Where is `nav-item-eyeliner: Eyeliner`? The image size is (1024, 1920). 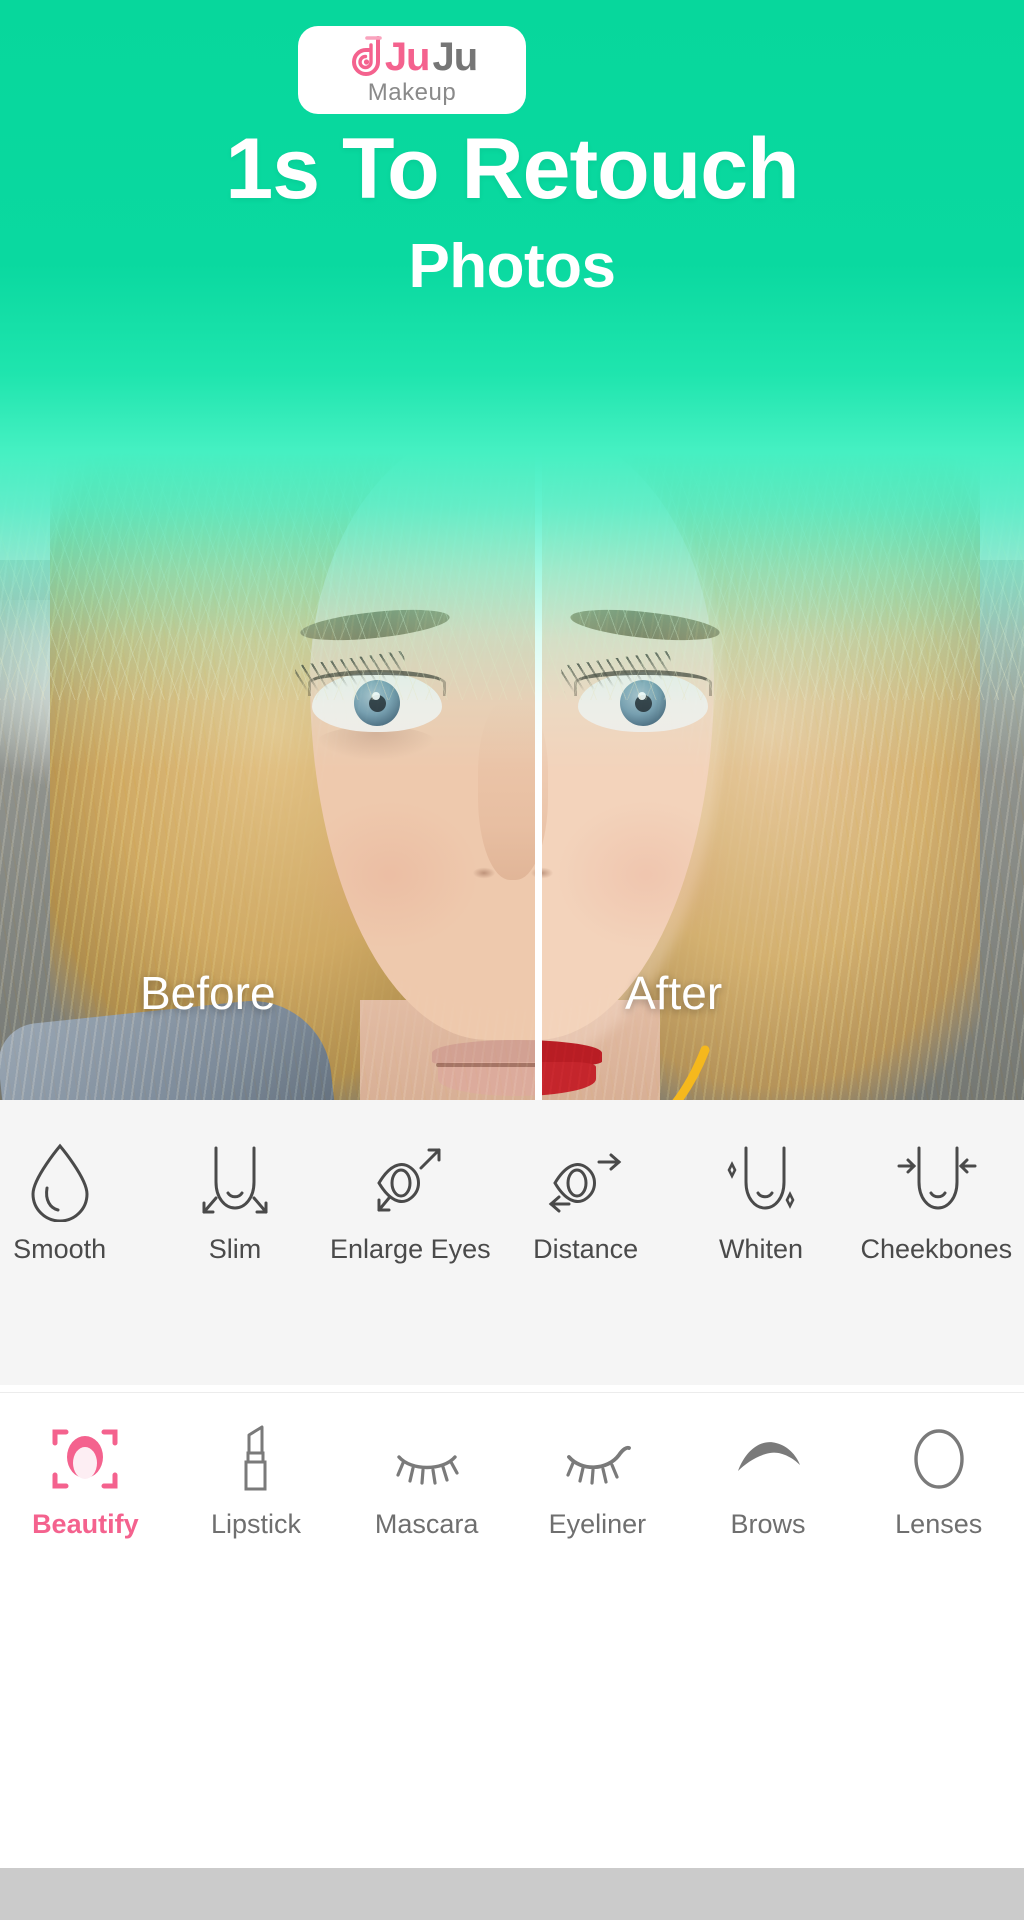
nav-item-eyeliner: Eyeliner is located at coordinates (597, 1481).